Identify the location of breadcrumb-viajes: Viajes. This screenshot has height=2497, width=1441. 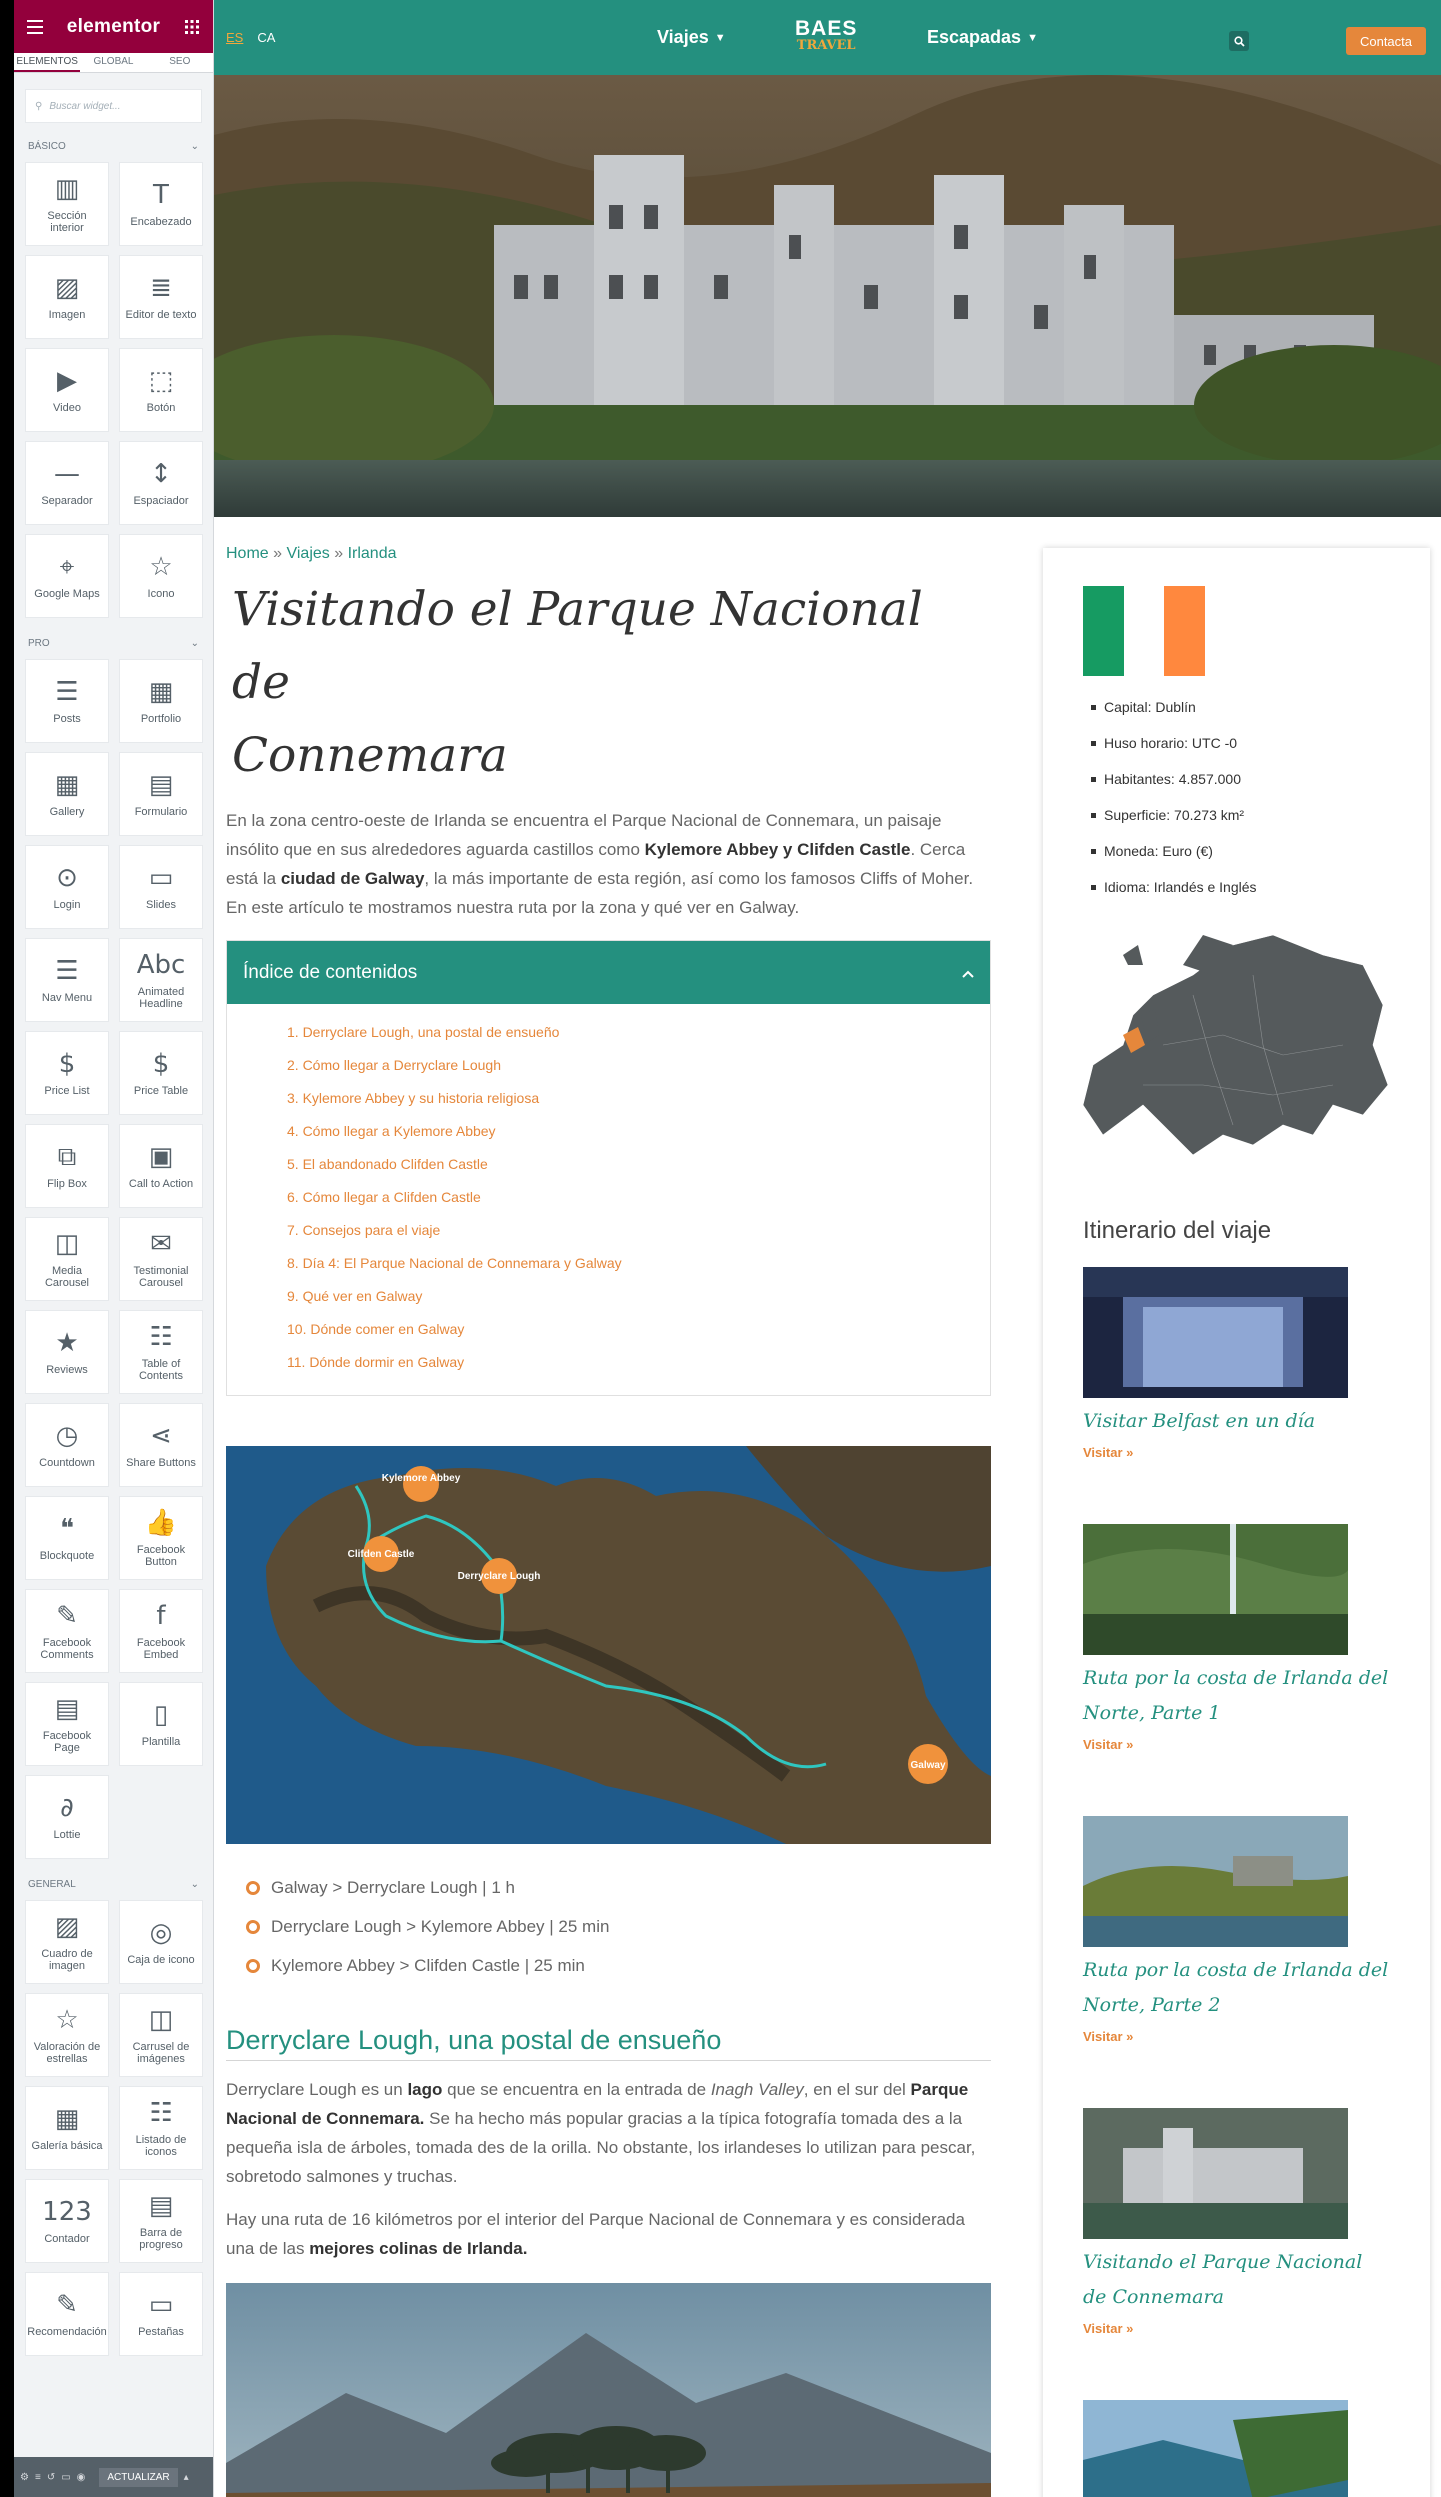
(307, 553).